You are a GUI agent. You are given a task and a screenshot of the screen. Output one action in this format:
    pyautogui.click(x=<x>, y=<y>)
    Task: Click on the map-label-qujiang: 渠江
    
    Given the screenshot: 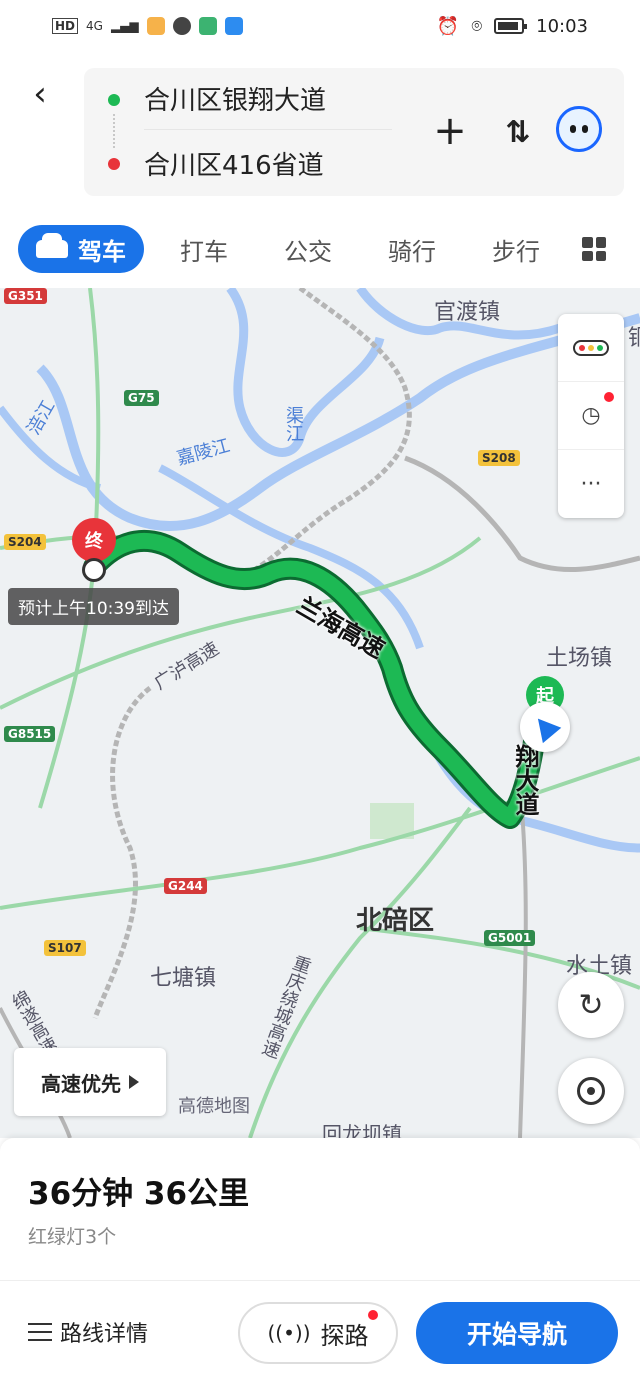 What is the action you would take?
    pyautogui.click(x=293, y=424)
    